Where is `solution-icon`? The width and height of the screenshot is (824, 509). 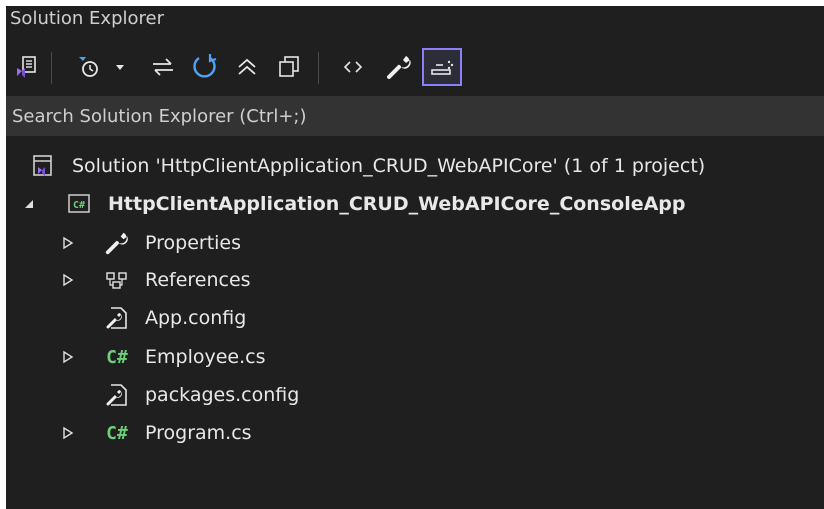 solution-icon is located at coordinates (43, 166).